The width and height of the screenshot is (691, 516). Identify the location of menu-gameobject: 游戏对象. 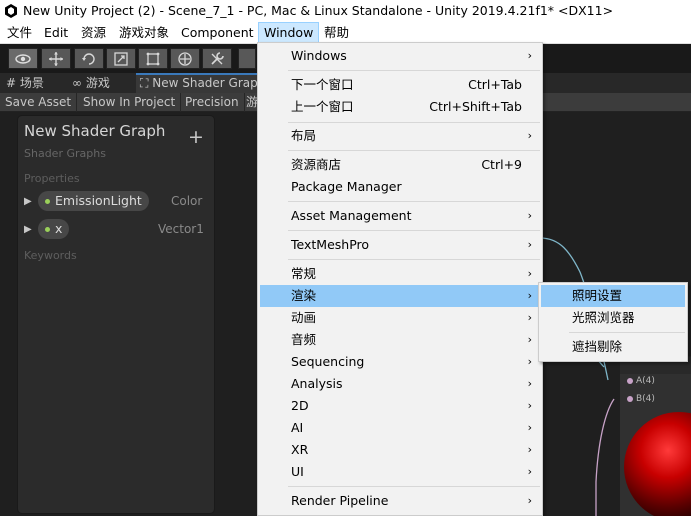
(144, 32).